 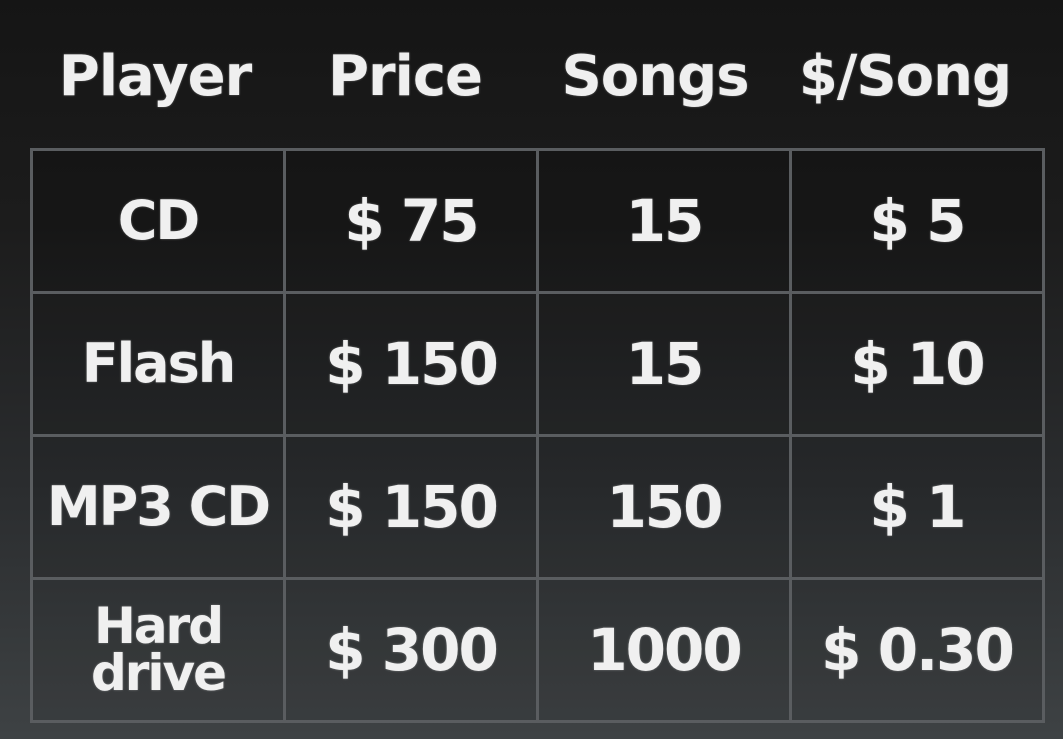 I want to click on cell-songs: 150, so click(x=664, y=507).